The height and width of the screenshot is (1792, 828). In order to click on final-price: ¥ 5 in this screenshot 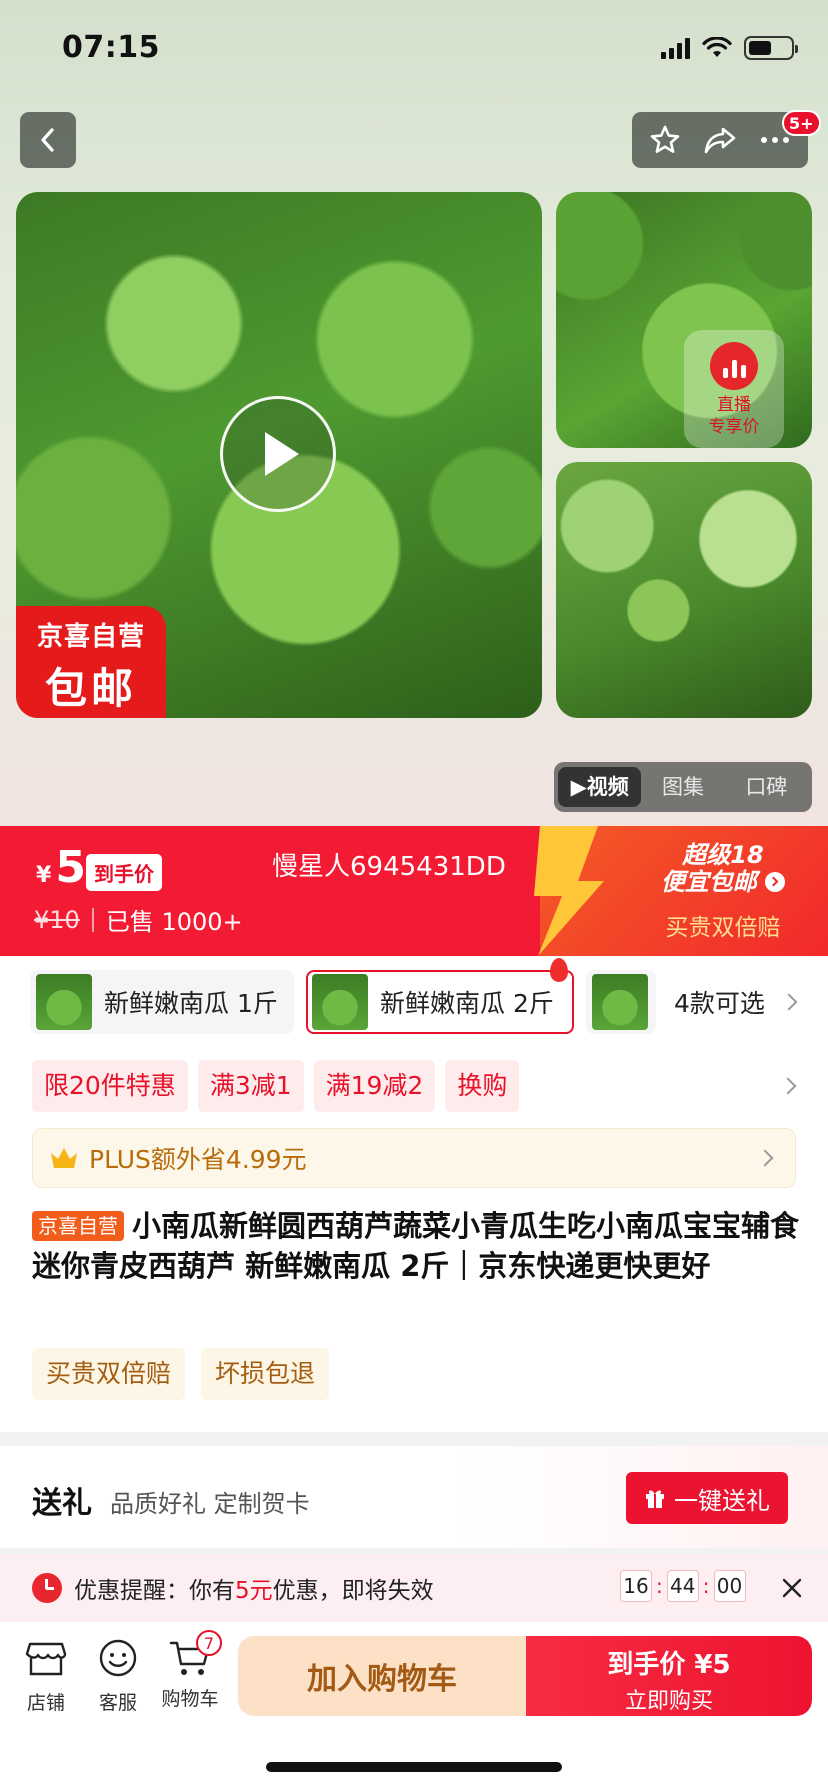, I will do `click(61, 867)`.